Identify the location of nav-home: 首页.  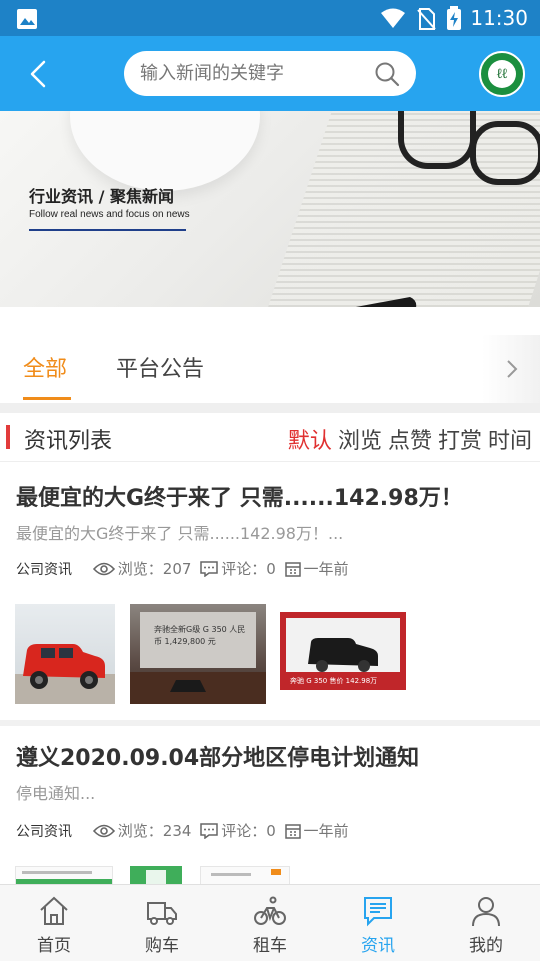
(54, 923).